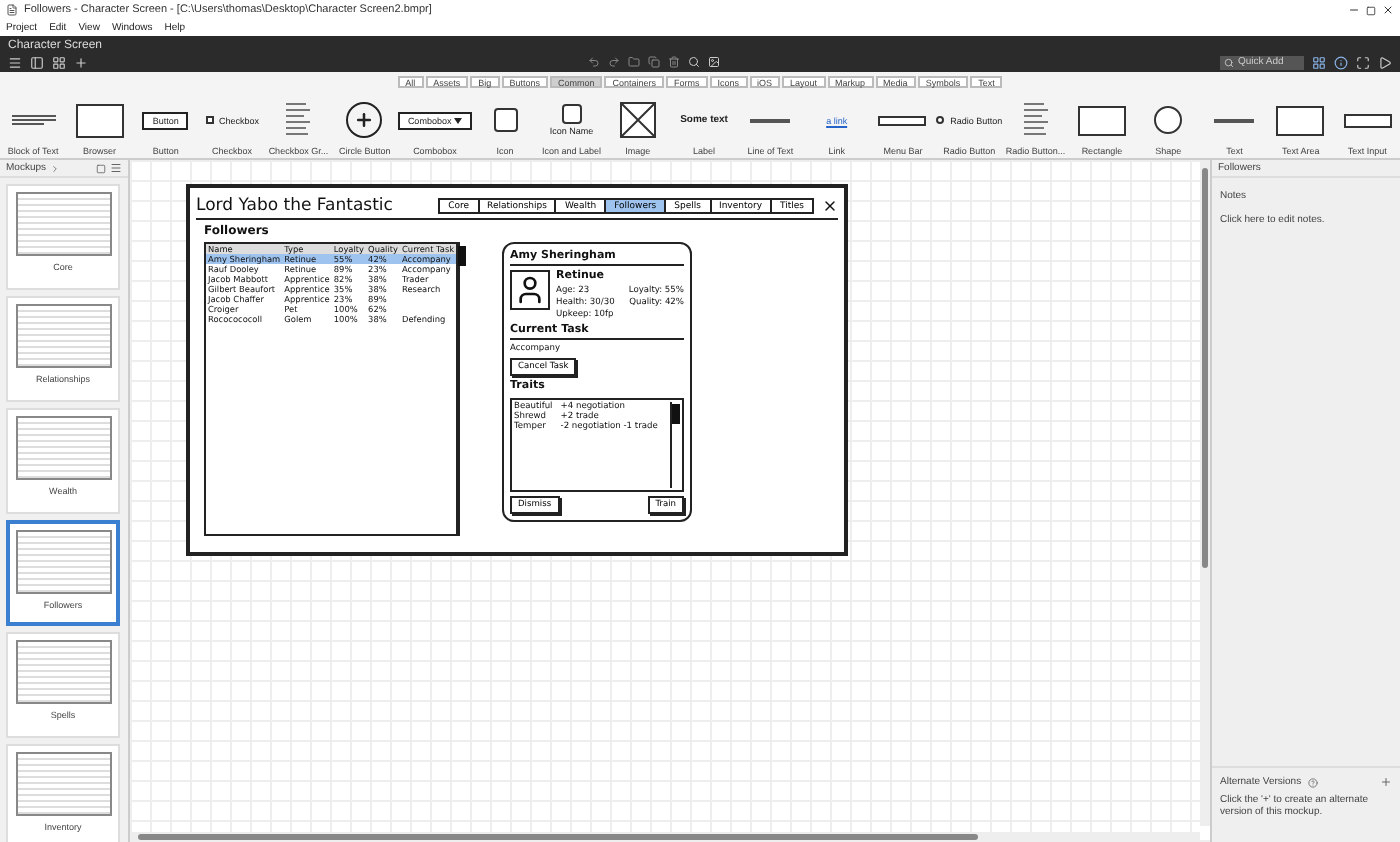  I want to click on maximize-icon, so click(1371, 10).